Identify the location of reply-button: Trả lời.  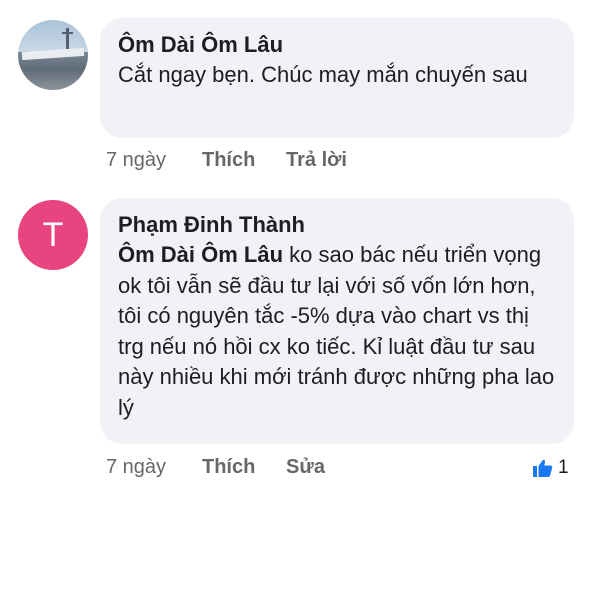
(316, 160).